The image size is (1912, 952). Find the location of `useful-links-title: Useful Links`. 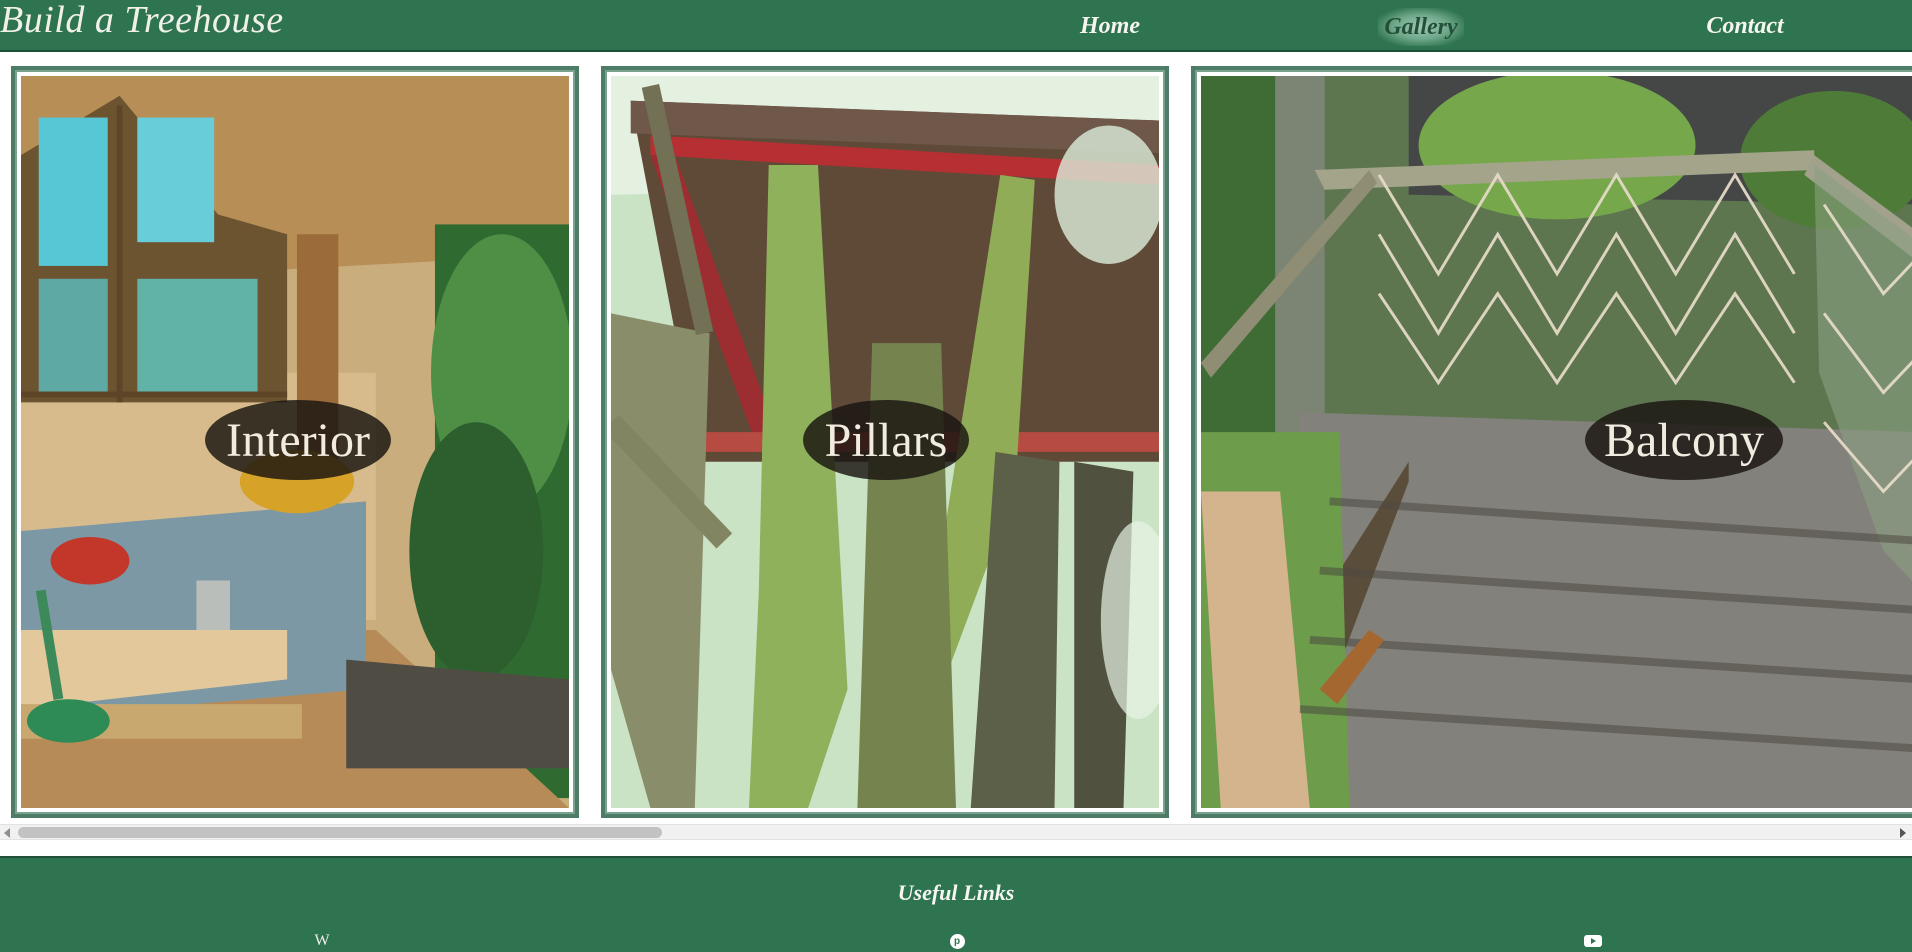

useful-links-title: Useful Links is located at coordinates (956, 892).